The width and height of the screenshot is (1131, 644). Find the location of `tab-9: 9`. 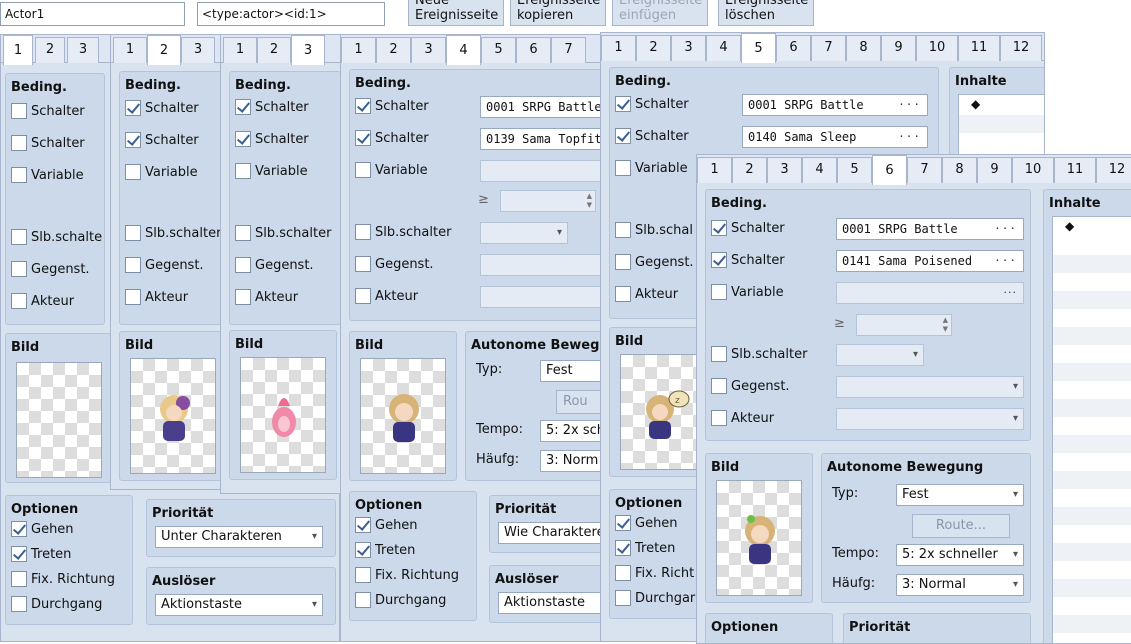

tab-9: 9 is located at coordinates (994, 170).